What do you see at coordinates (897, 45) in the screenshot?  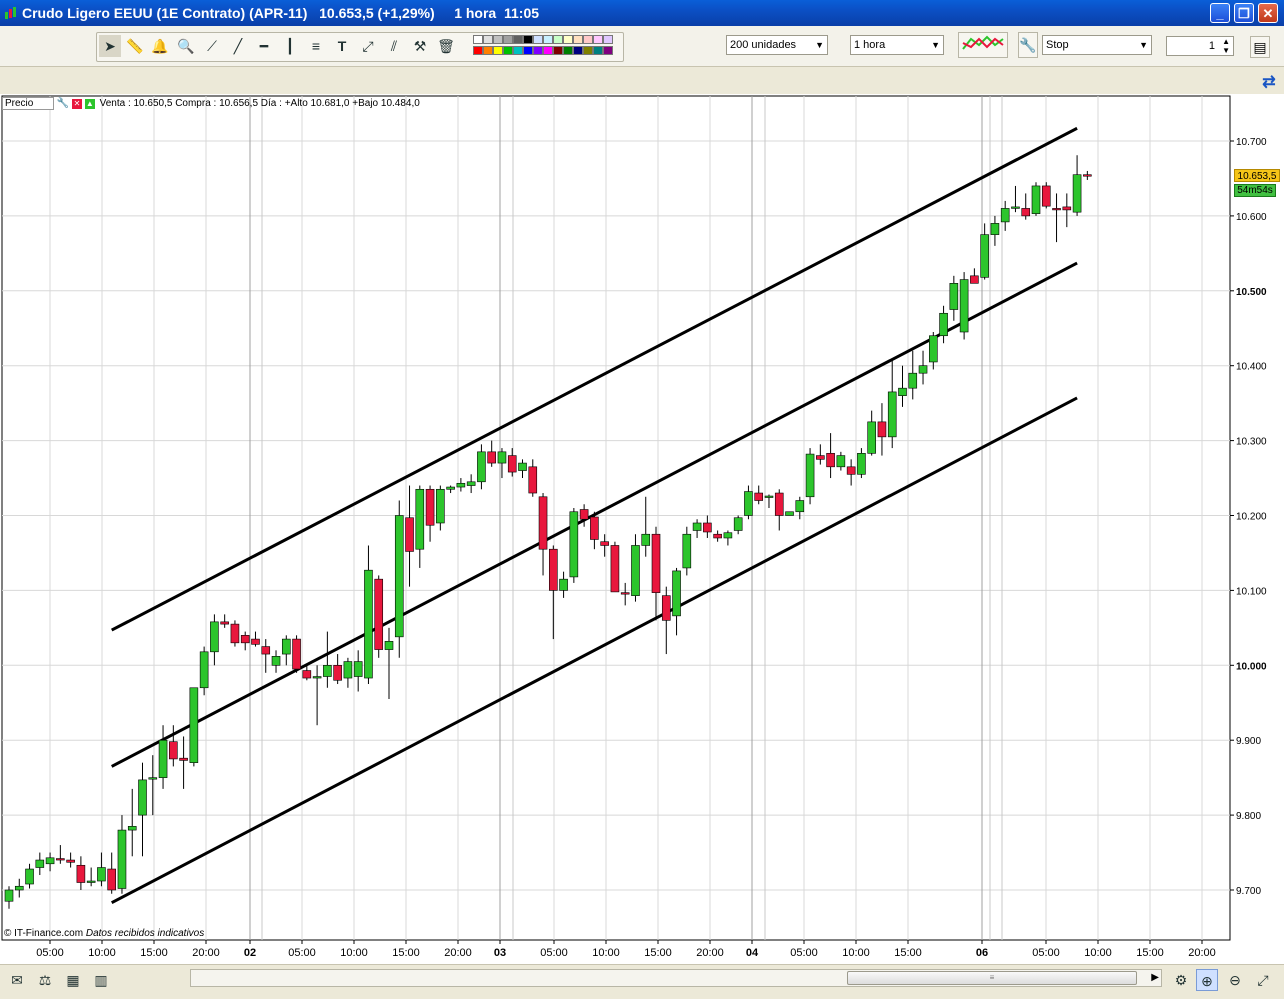 I see `period-select: 1 hora ▼` at bounding box center [897, 45].